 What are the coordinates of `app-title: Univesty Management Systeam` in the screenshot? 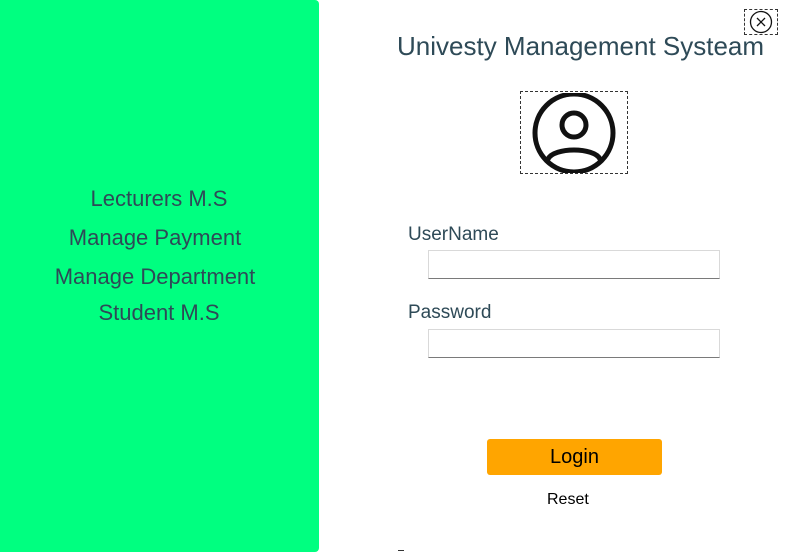 It's located at (581, 46).